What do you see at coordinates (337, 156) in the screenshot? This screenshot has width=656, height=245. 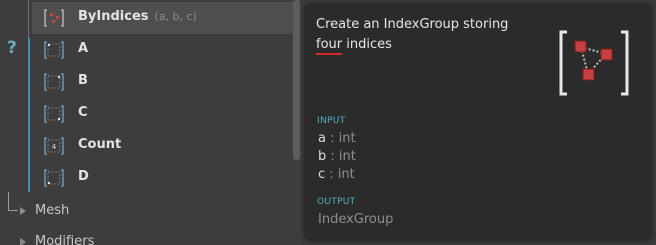 I see `input-param-b: b : int` at bounding box center [337, 156].